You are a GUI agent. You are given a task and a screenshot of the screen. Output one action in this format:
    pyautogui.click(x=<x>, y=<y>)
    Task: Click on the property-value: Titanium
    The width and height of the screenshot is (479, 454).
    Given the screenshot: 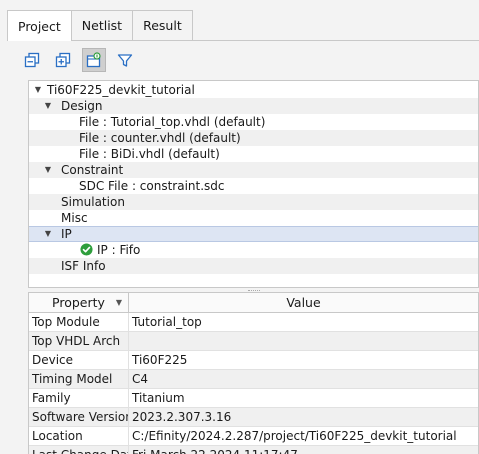 What is the action you would take?
    pyautogui.click(x=158, y=398)
    